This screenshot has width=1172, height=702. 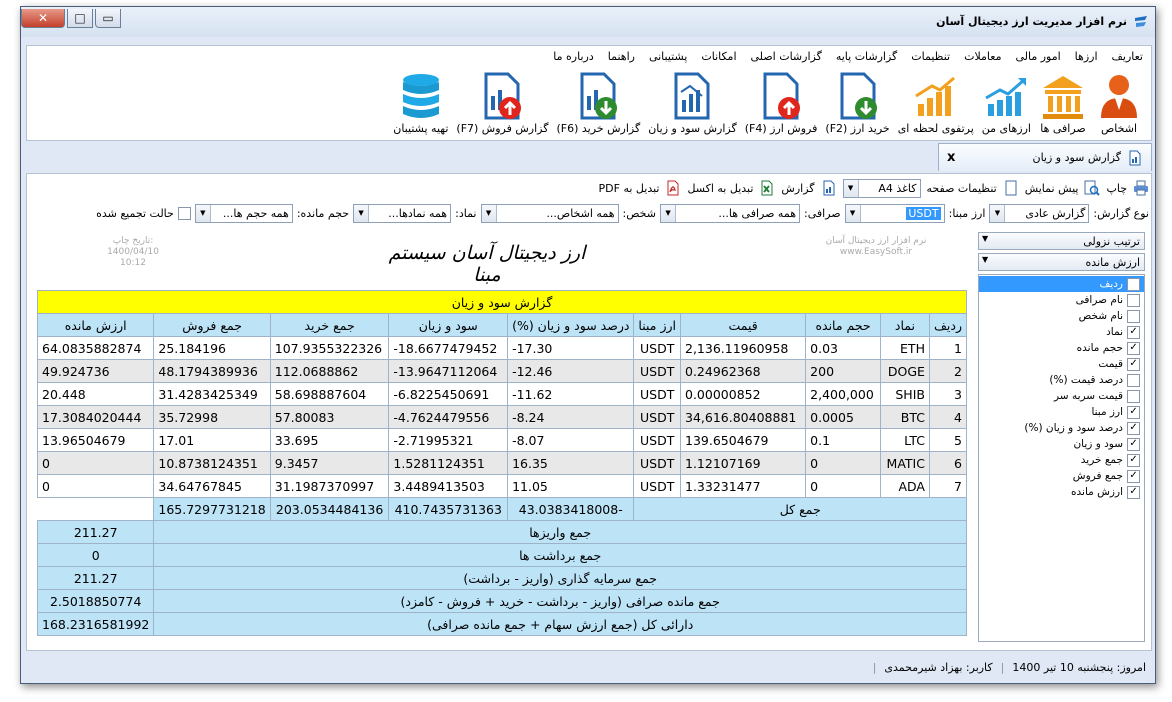 What do you see at coordinates (1116, 188) in the screenshot?
I see `print-button: چاپ` at bounding box center [1116, 188].